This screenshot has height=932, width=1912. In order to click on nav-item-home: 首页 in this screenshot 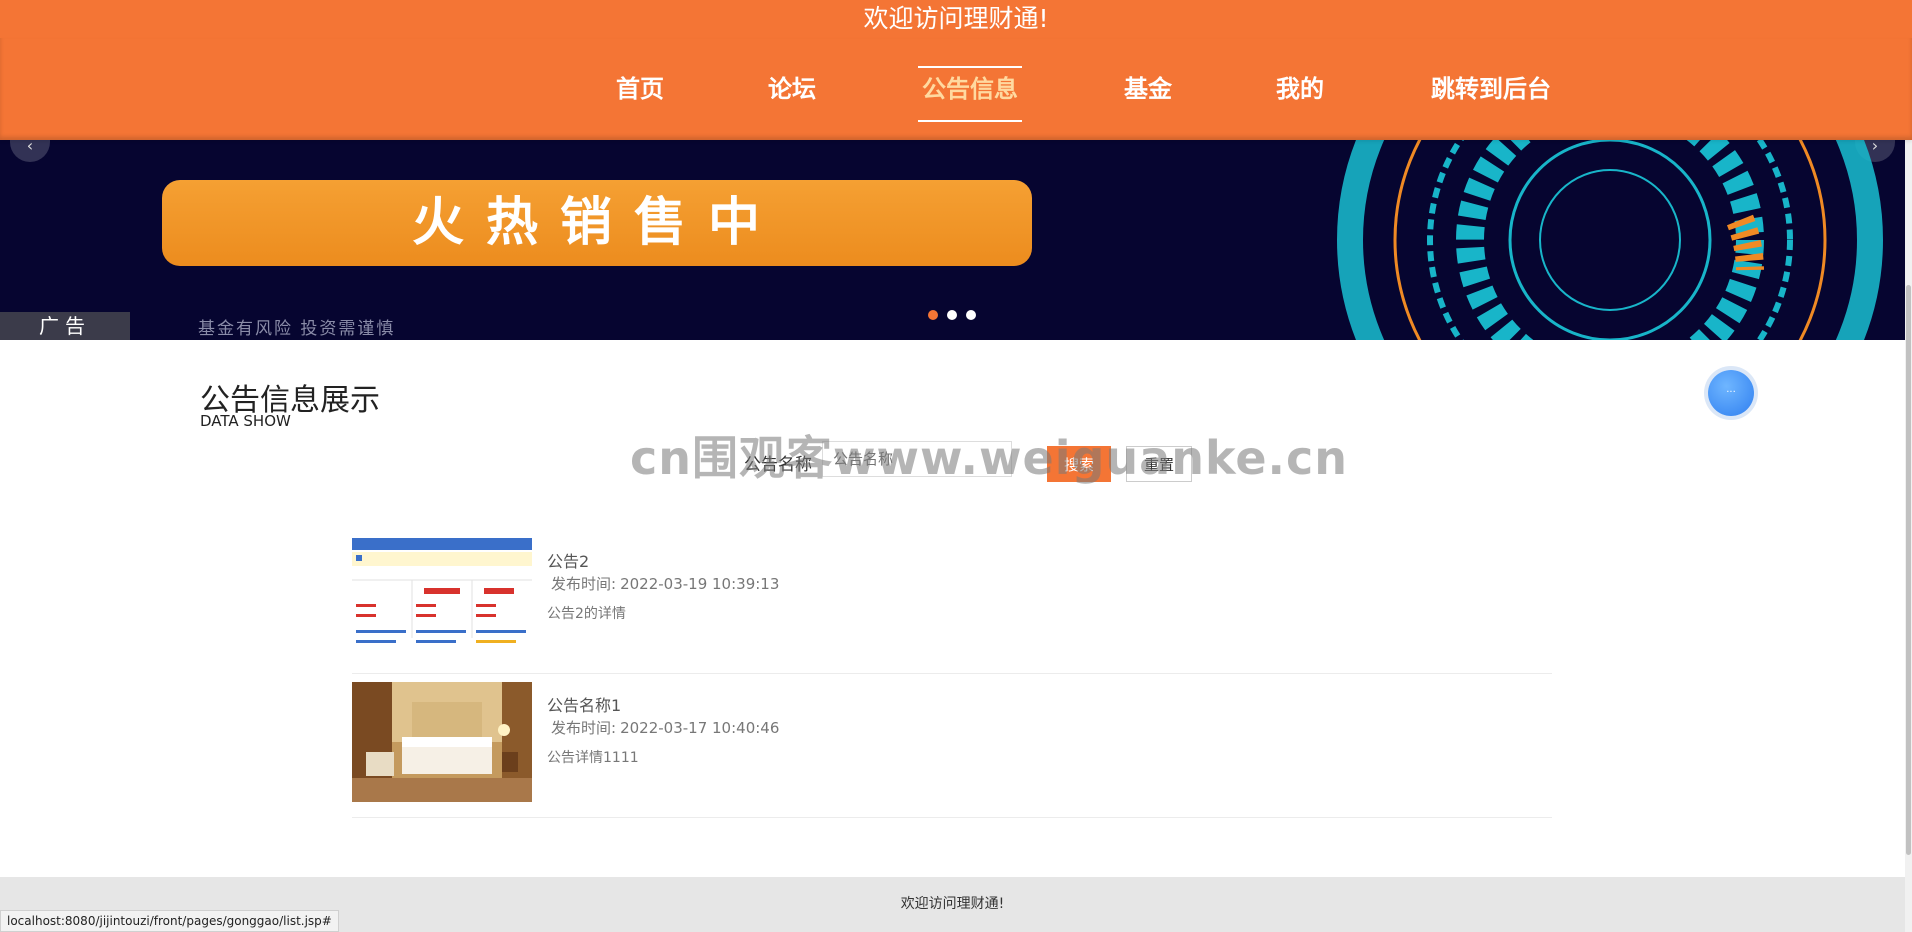, I will do `click(640, 89)`.